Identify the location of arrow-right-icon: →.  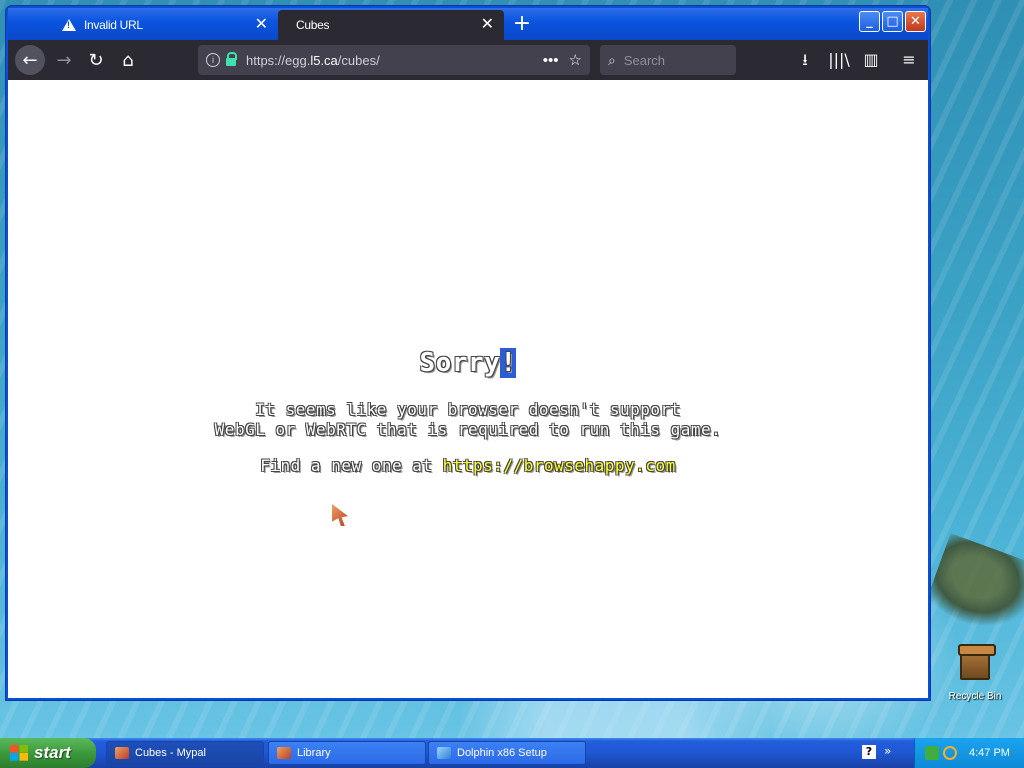
(64, 60).